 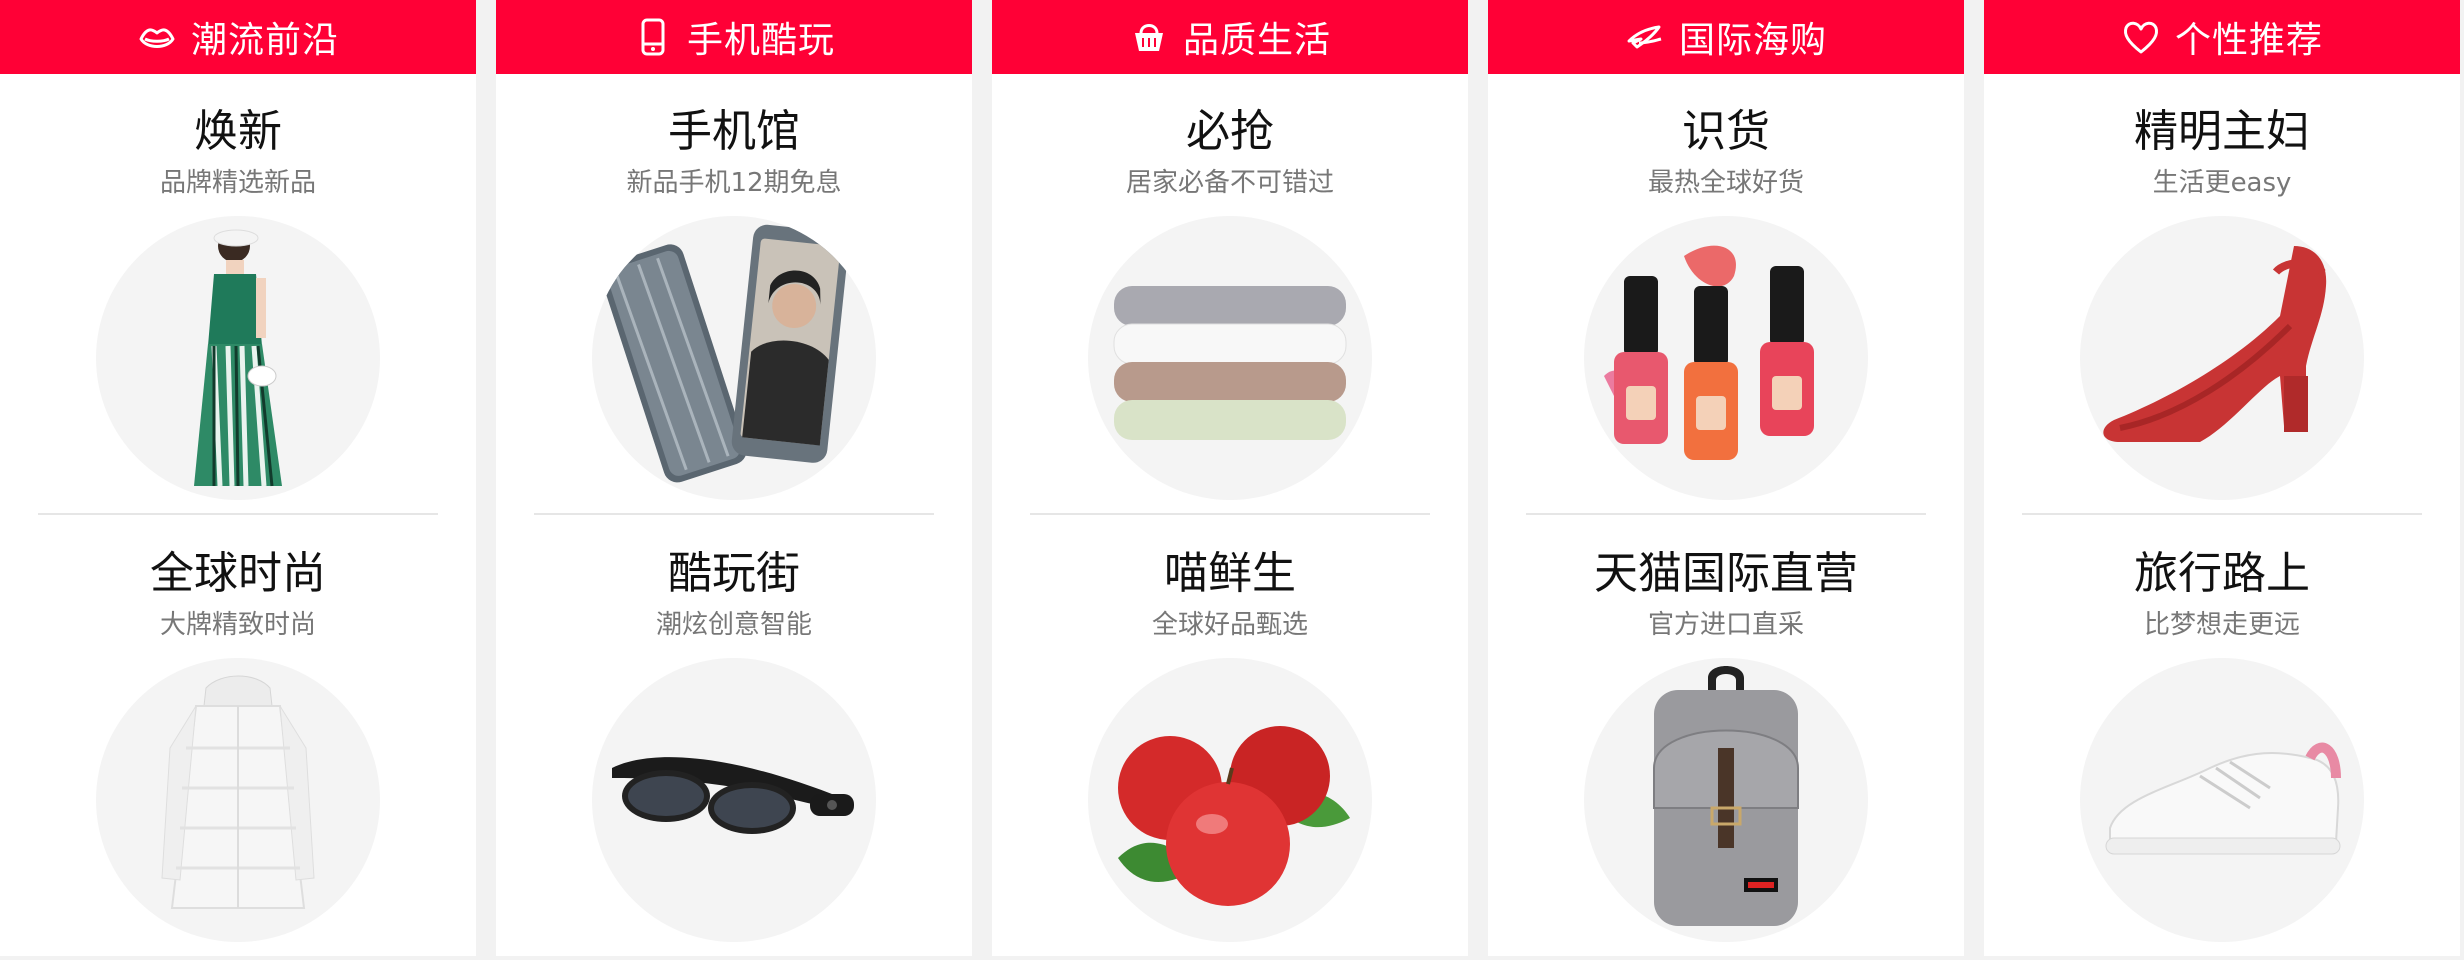 I want to click on category-header-quality-life: 品质生活, so click(x=1230, y=37).